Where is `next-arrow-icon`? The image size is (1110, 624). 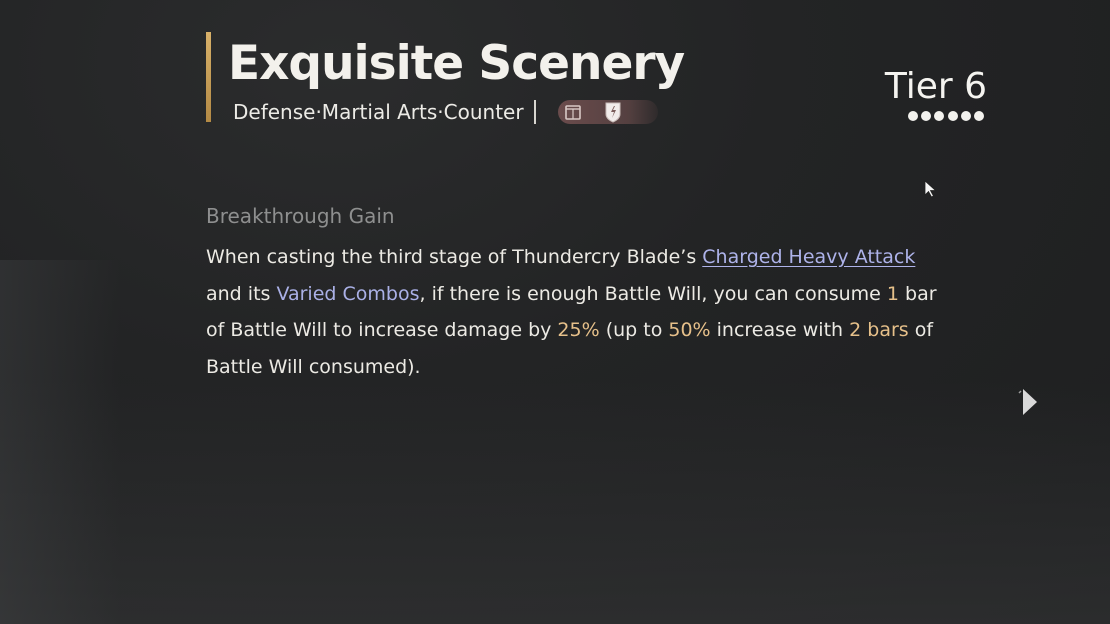
next-arrow-icon is located at coordinates (1027, 402).